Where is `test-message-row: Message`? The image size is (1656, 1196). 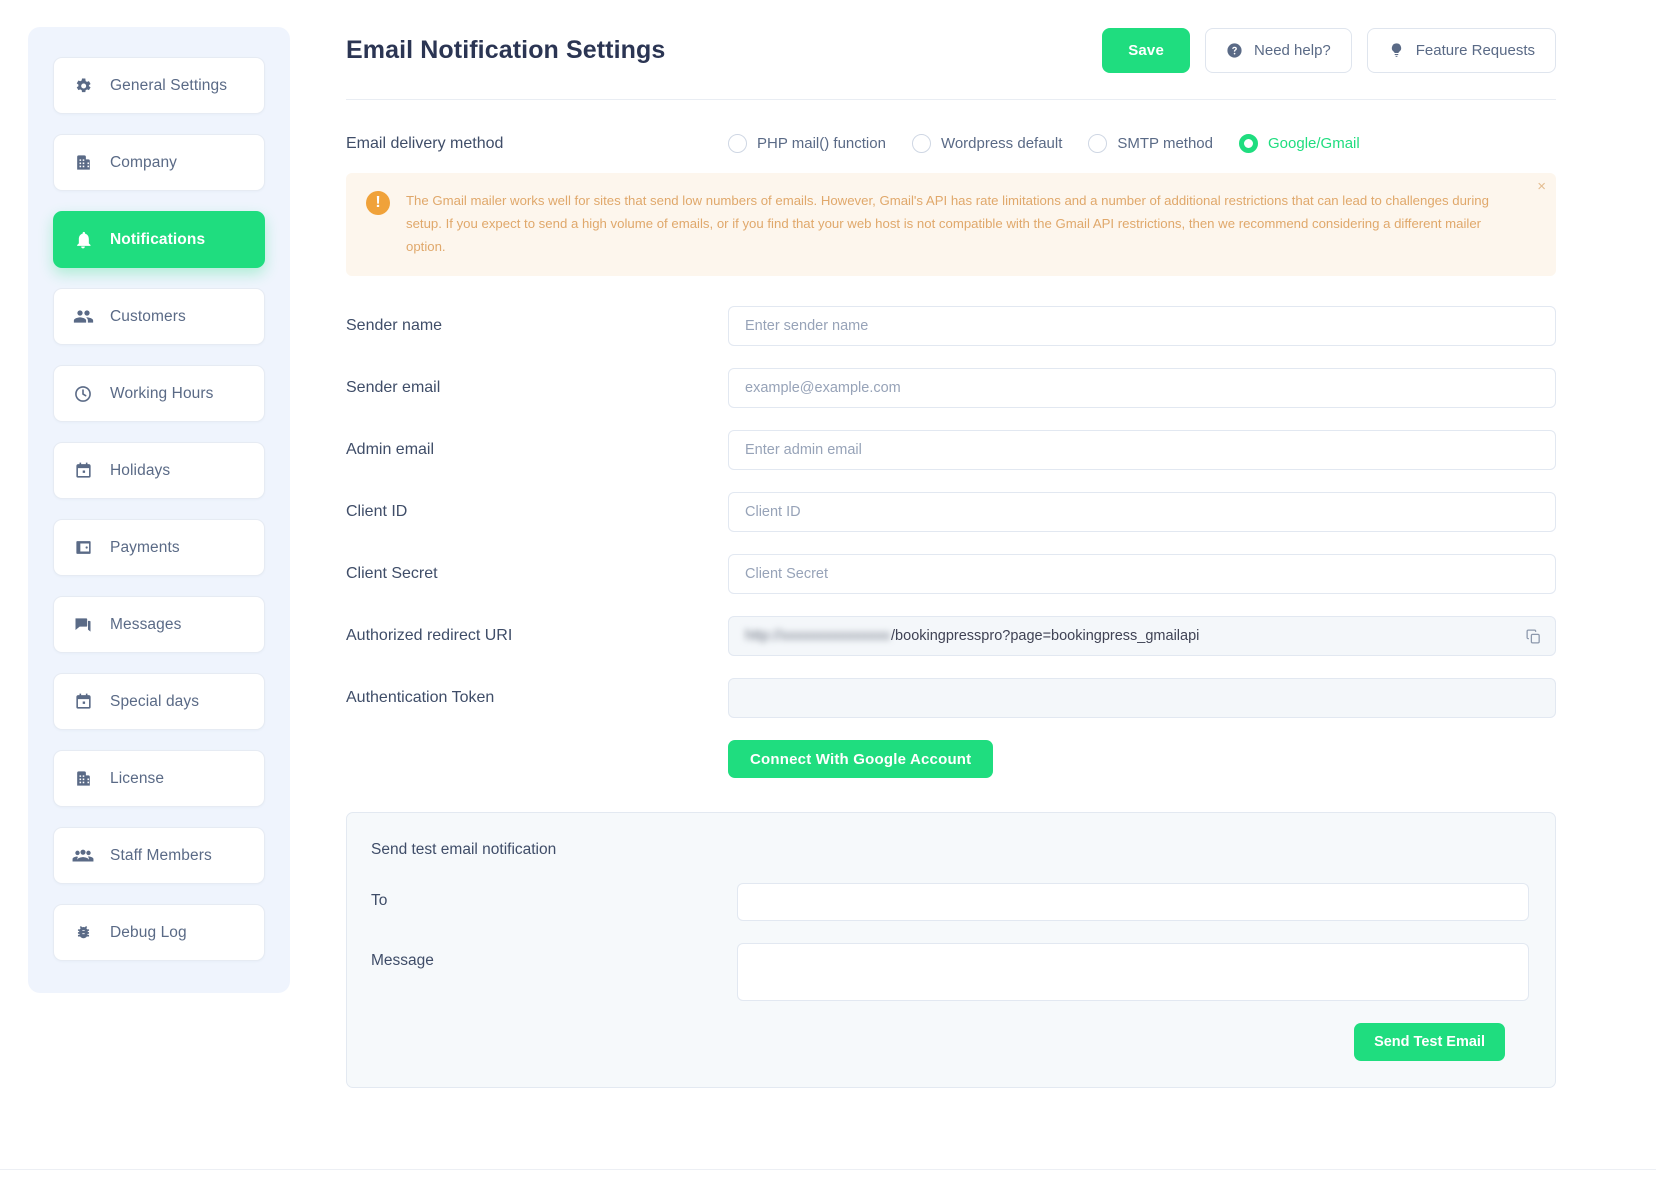 test-message-row: Message is located at coordinates (950, 972).